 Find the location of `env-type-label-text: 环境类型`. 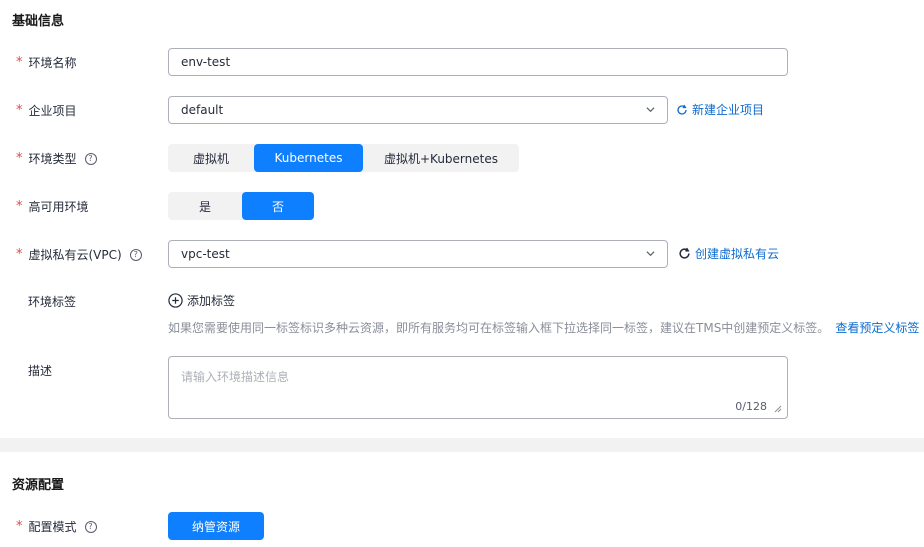

env-type-label-text: 环境类型 is located at coordinates (52, 159).